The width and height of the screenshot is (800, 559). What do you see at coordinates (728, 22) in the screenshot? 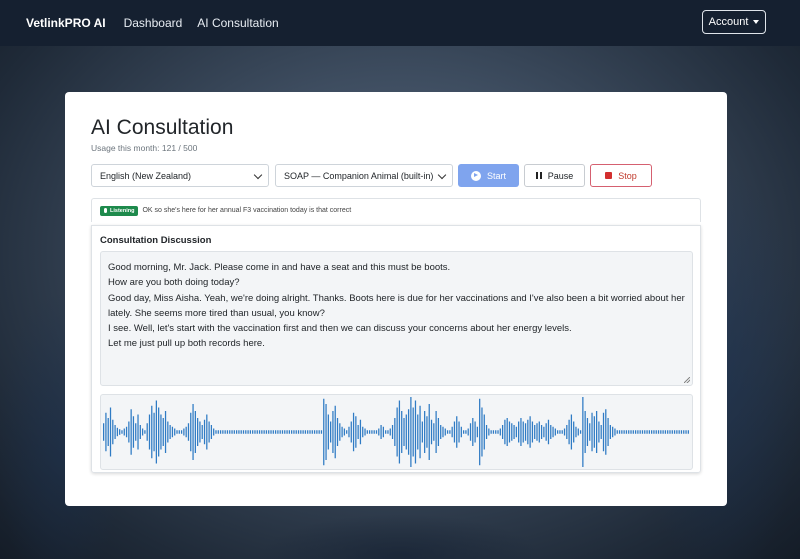
I see `account-label: Account` at bounding box center [728, 22].